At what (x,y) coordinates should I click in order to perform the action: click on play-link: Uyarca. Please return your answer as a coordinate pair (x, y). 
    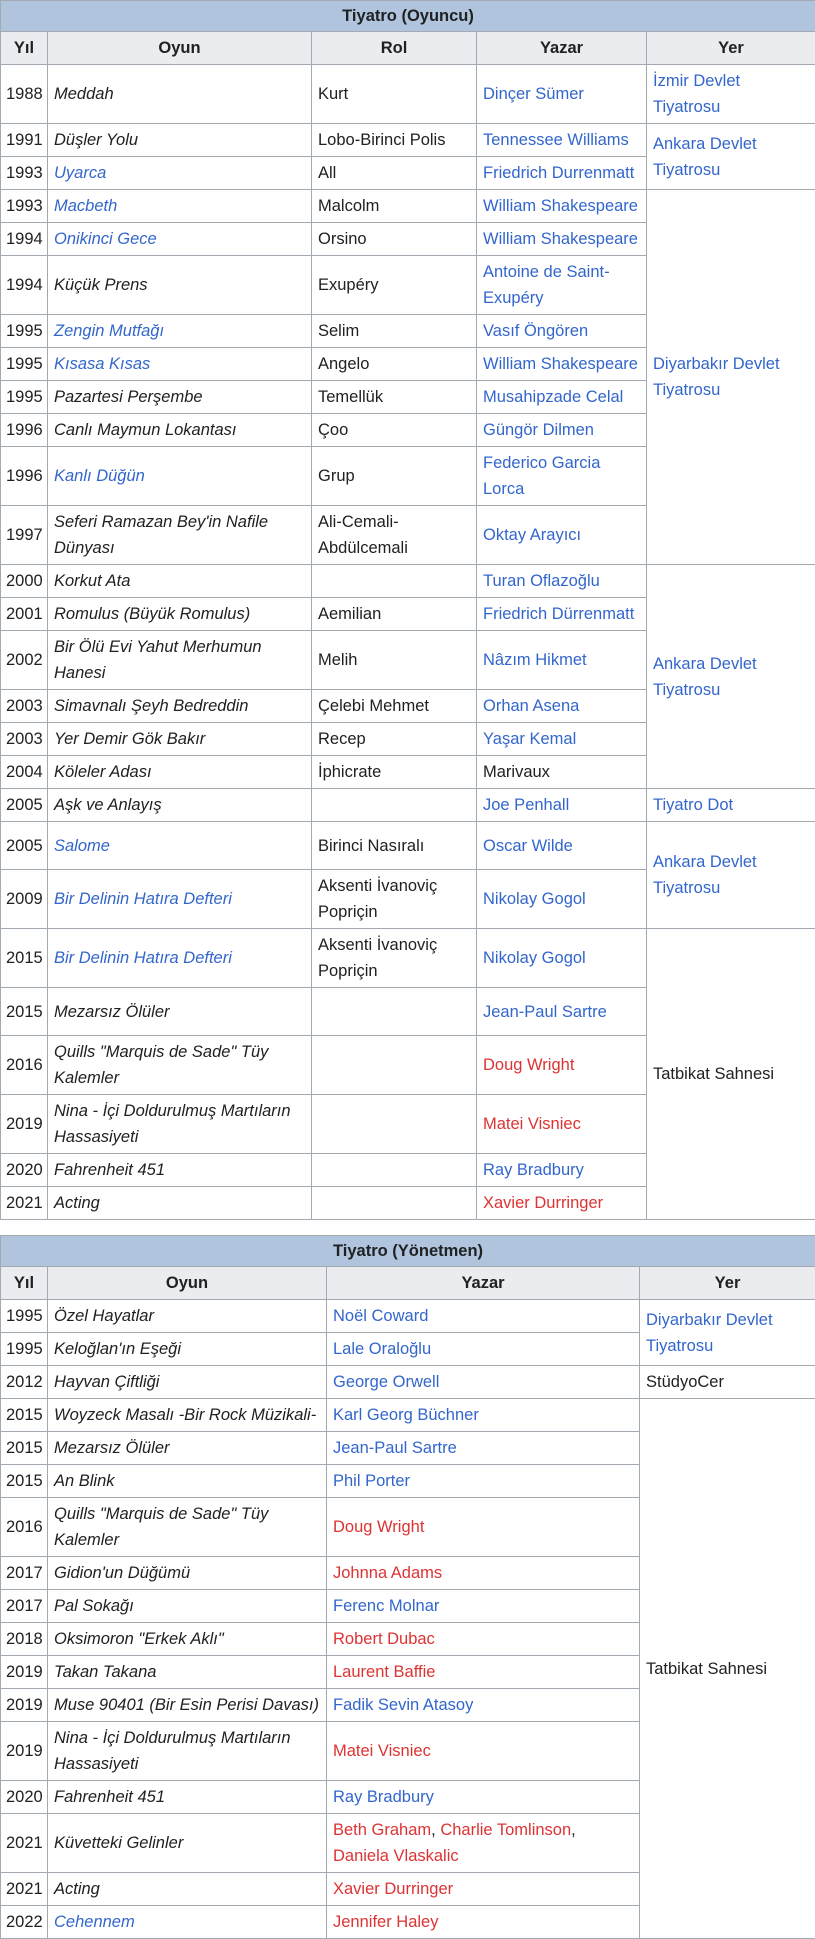
    Looking at the image, I should click on (180, 173).